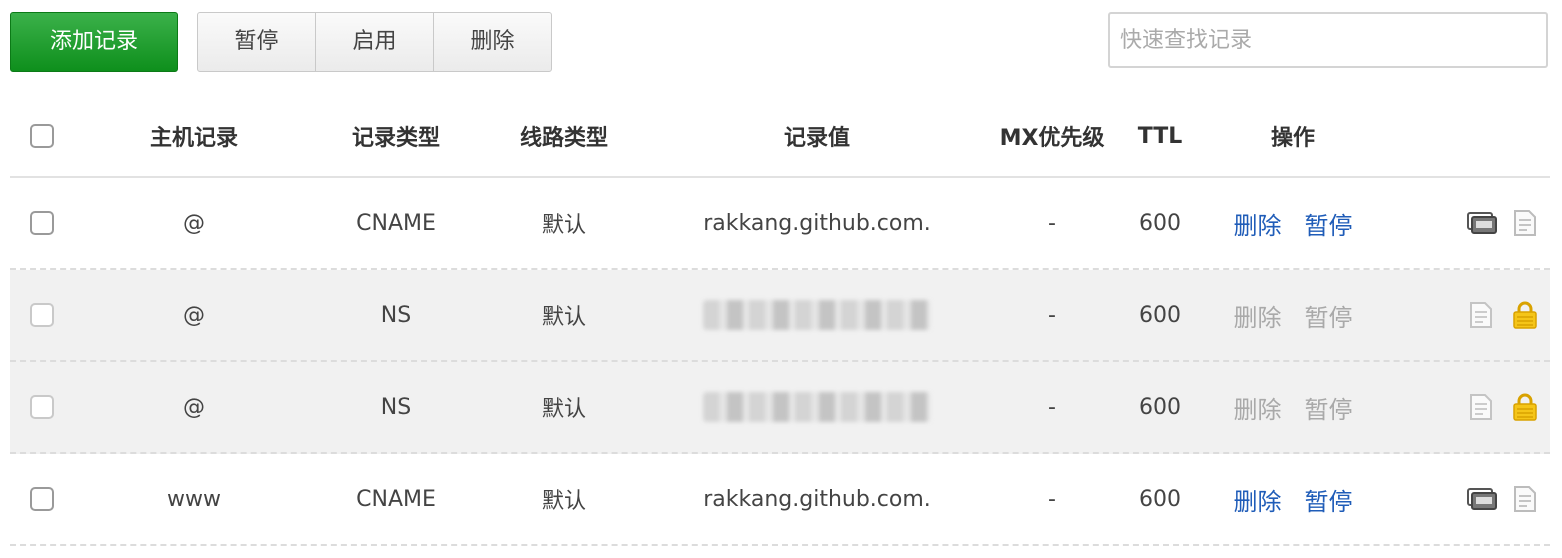  Describe the element at coordinates (94, 42) in the screenshot. I see `add-record-button: 添加记录` at that location.